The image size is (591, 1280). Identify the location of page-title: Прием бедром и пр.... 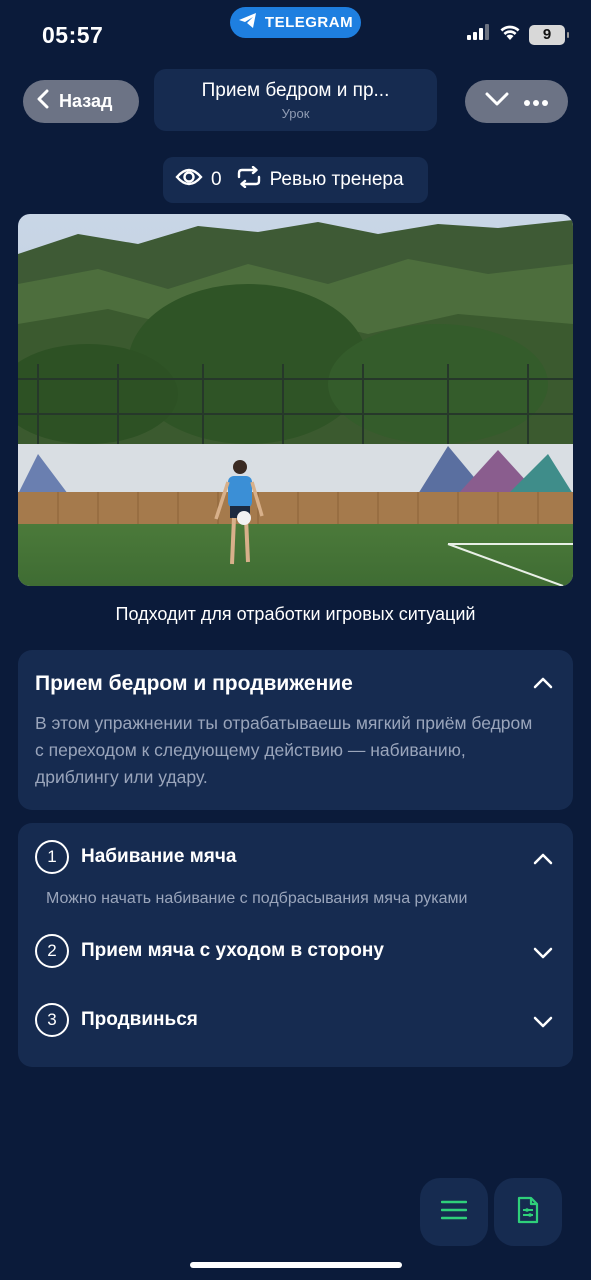
(295, 90).